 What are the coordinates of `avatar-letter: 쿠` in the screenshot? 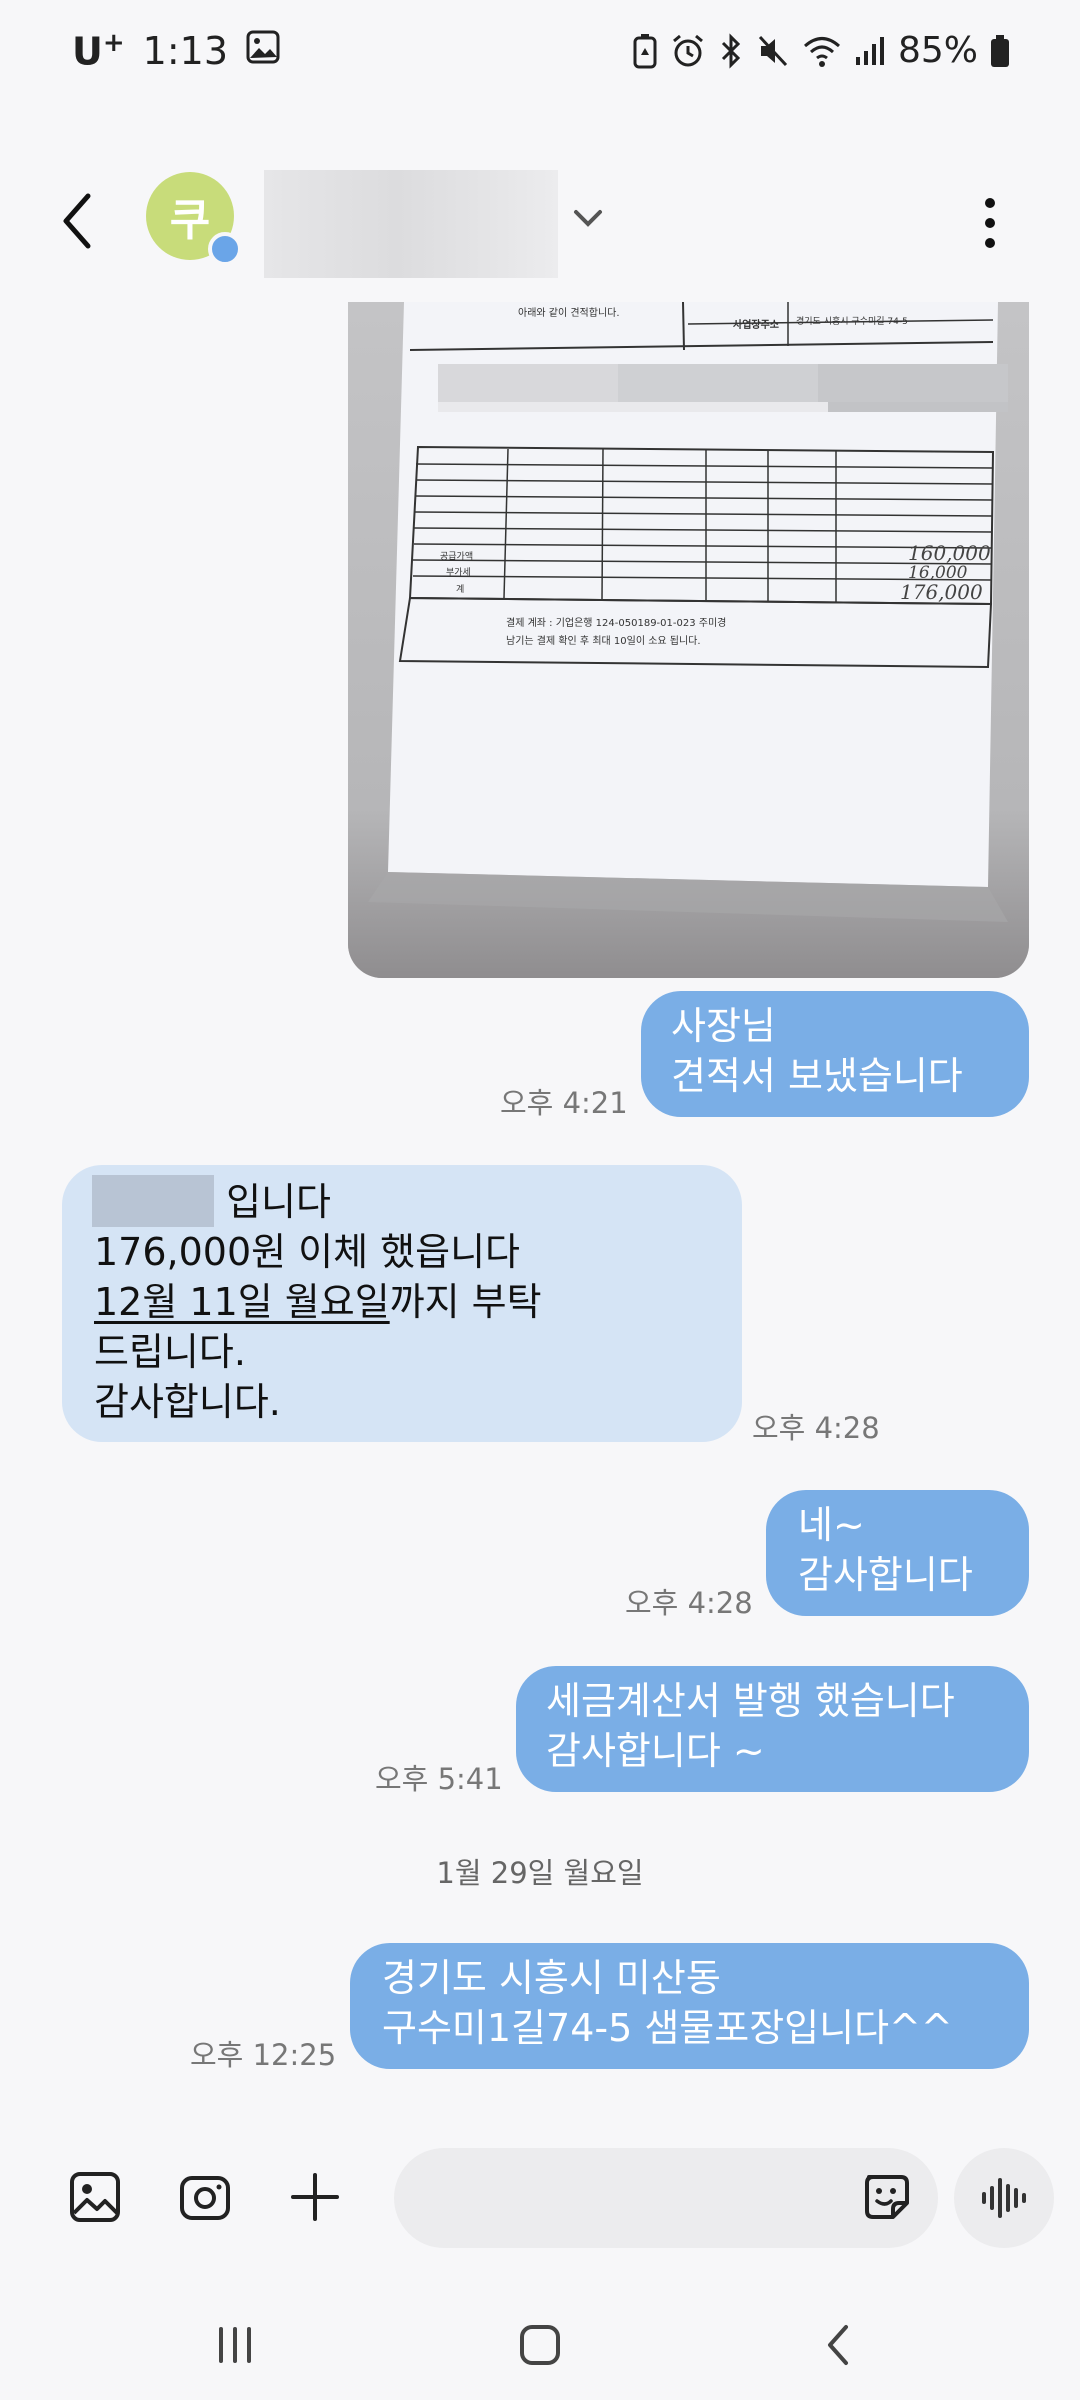 It's located at (190, 220).